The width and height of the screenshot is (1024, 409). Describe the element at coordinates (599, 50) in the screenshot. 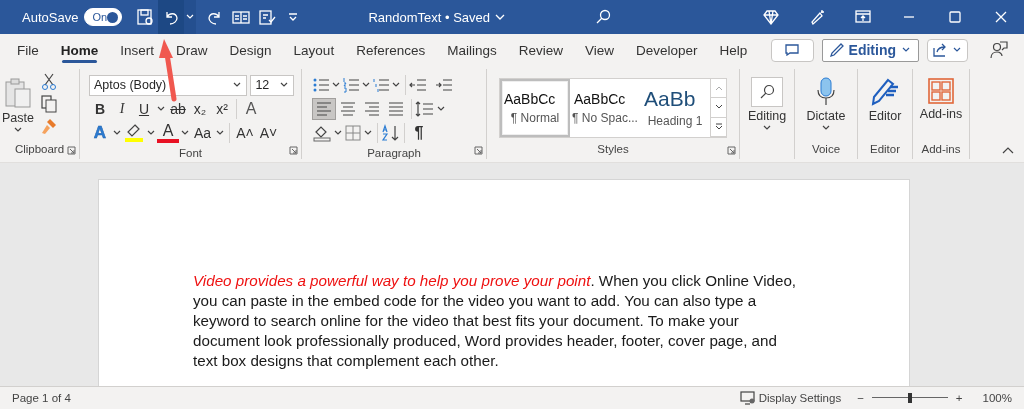

I see `ribbon-tab: View` at that location.